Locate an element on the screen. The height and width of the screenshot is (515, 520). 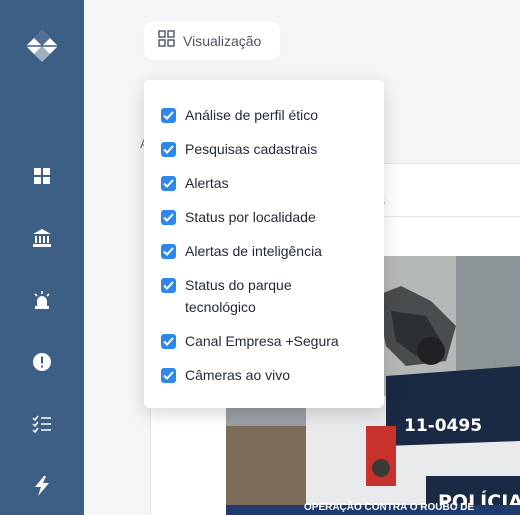
lightning-icon is located at coordinates (42, 486).